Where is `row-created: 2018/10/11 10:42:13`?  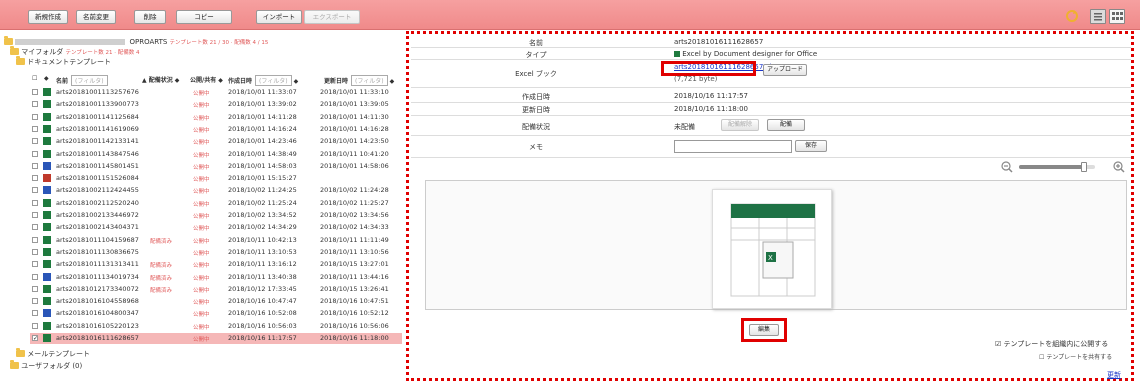
row-created: 2018/10/11 10:42:13 is located at coordinates (262, 239).